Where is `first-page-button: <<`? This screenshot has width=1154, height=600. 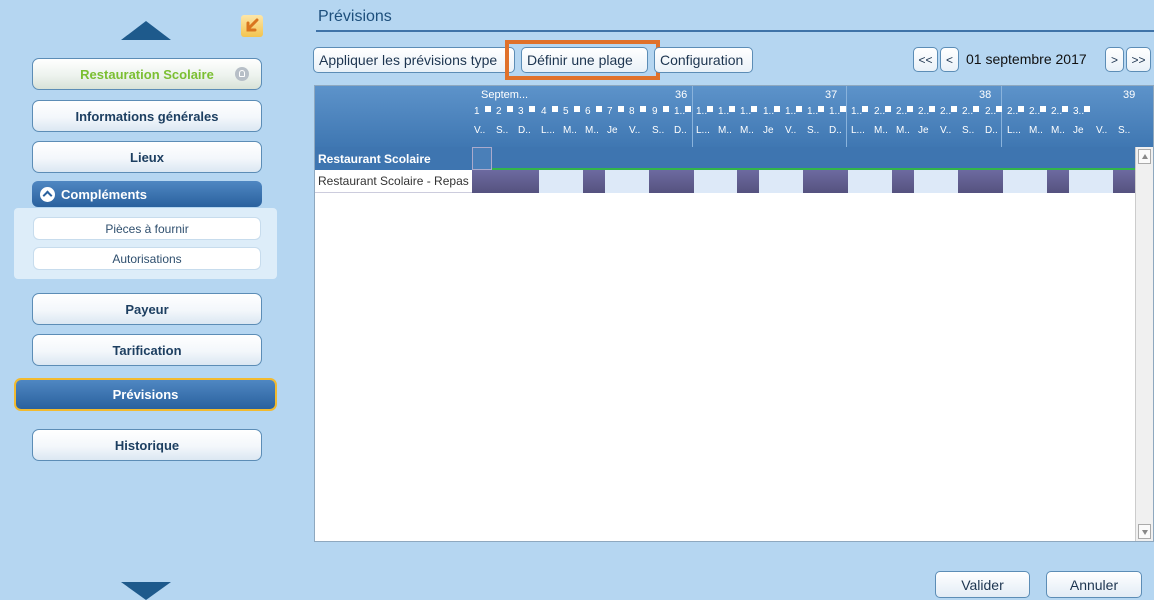
first-page-button: << is located at coordinates (925, 59).